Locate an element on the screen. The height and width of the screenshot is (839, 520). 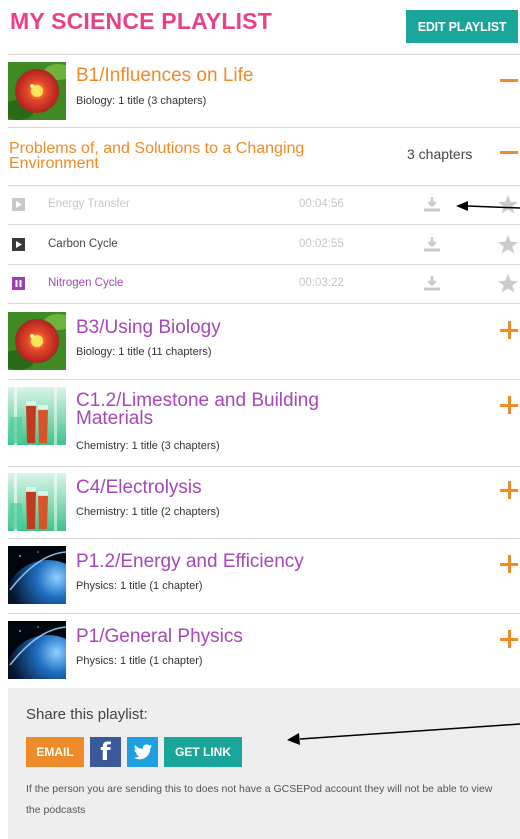
episode-duration: 00:04:56 is located at coordinates (321, 204).